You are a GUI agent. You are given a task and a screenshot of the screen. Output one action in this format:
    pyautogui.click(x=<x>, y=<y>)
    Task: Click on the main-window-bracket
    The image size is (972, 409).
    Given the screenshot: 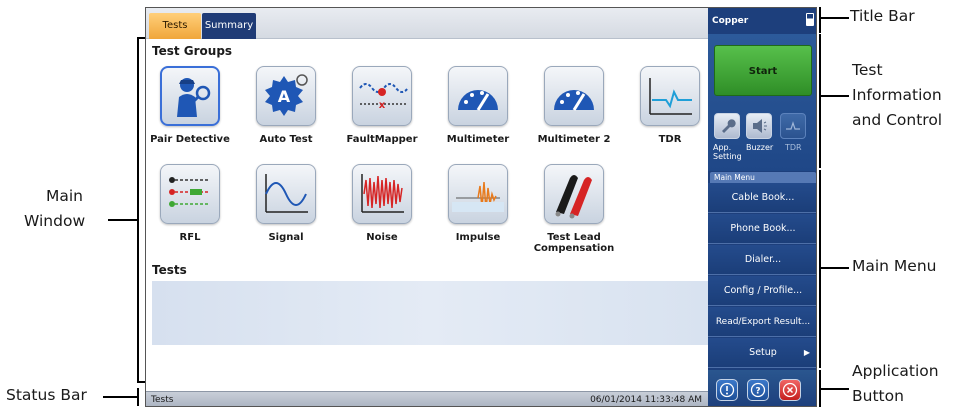 What is the action you would take?
    pyautogui.click(x=138, y=209)
    